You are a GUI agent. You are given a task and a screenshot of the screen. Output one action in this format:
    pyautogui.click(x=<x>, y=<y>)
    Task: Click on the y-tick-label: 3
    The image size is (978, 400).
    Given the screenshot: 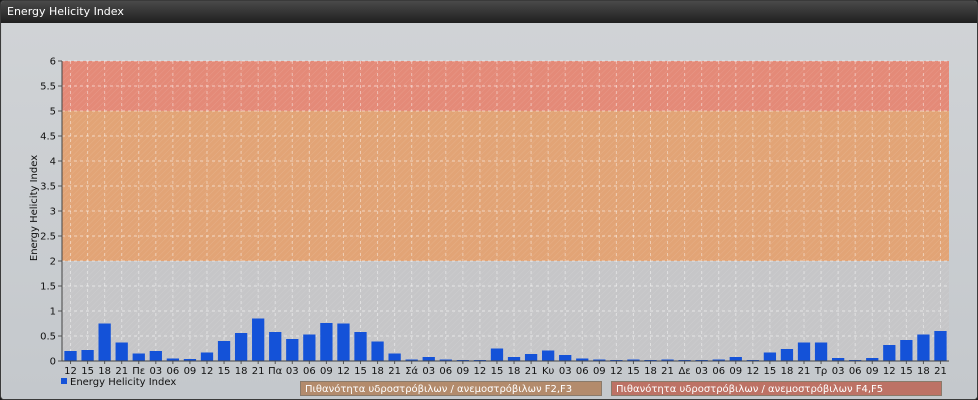 What is the action you would take?
    pyautogui.click(x=53, y=212)
    